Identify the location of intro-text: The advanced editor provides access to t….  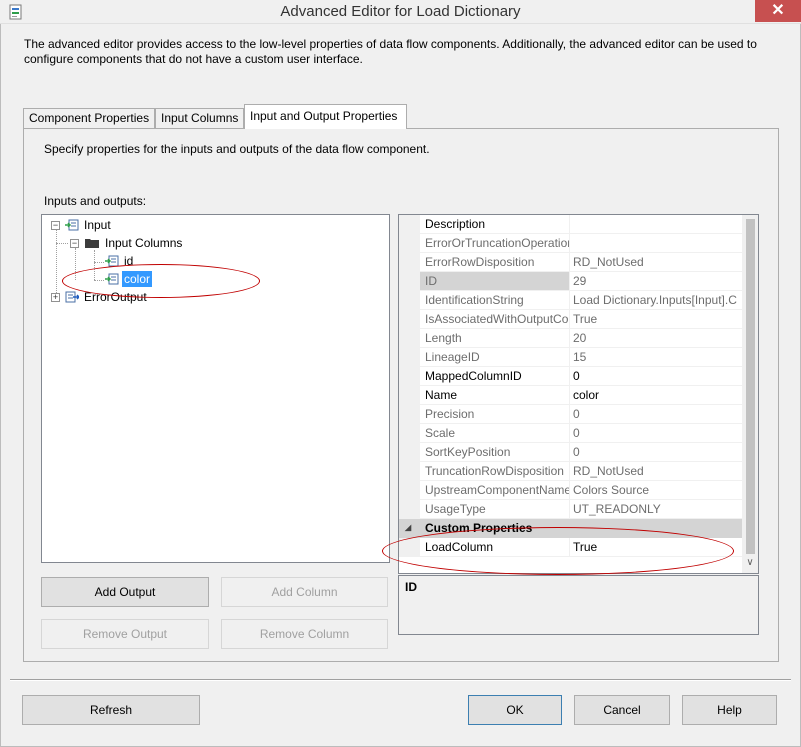
(390, 51).